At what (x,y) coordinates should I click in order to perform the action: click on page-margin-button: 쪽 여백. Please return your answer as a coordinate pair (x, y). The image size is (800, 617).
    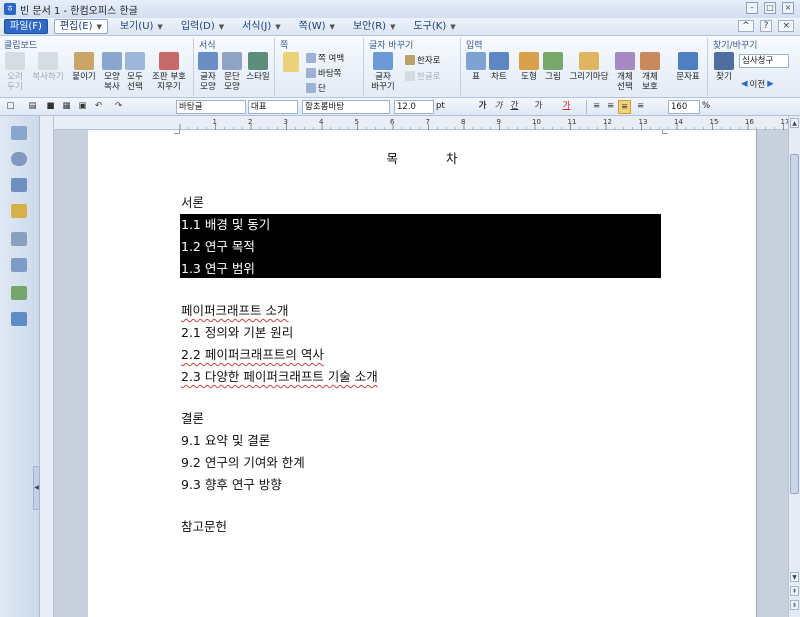
    Looking at the image, I should click on (325, 58).